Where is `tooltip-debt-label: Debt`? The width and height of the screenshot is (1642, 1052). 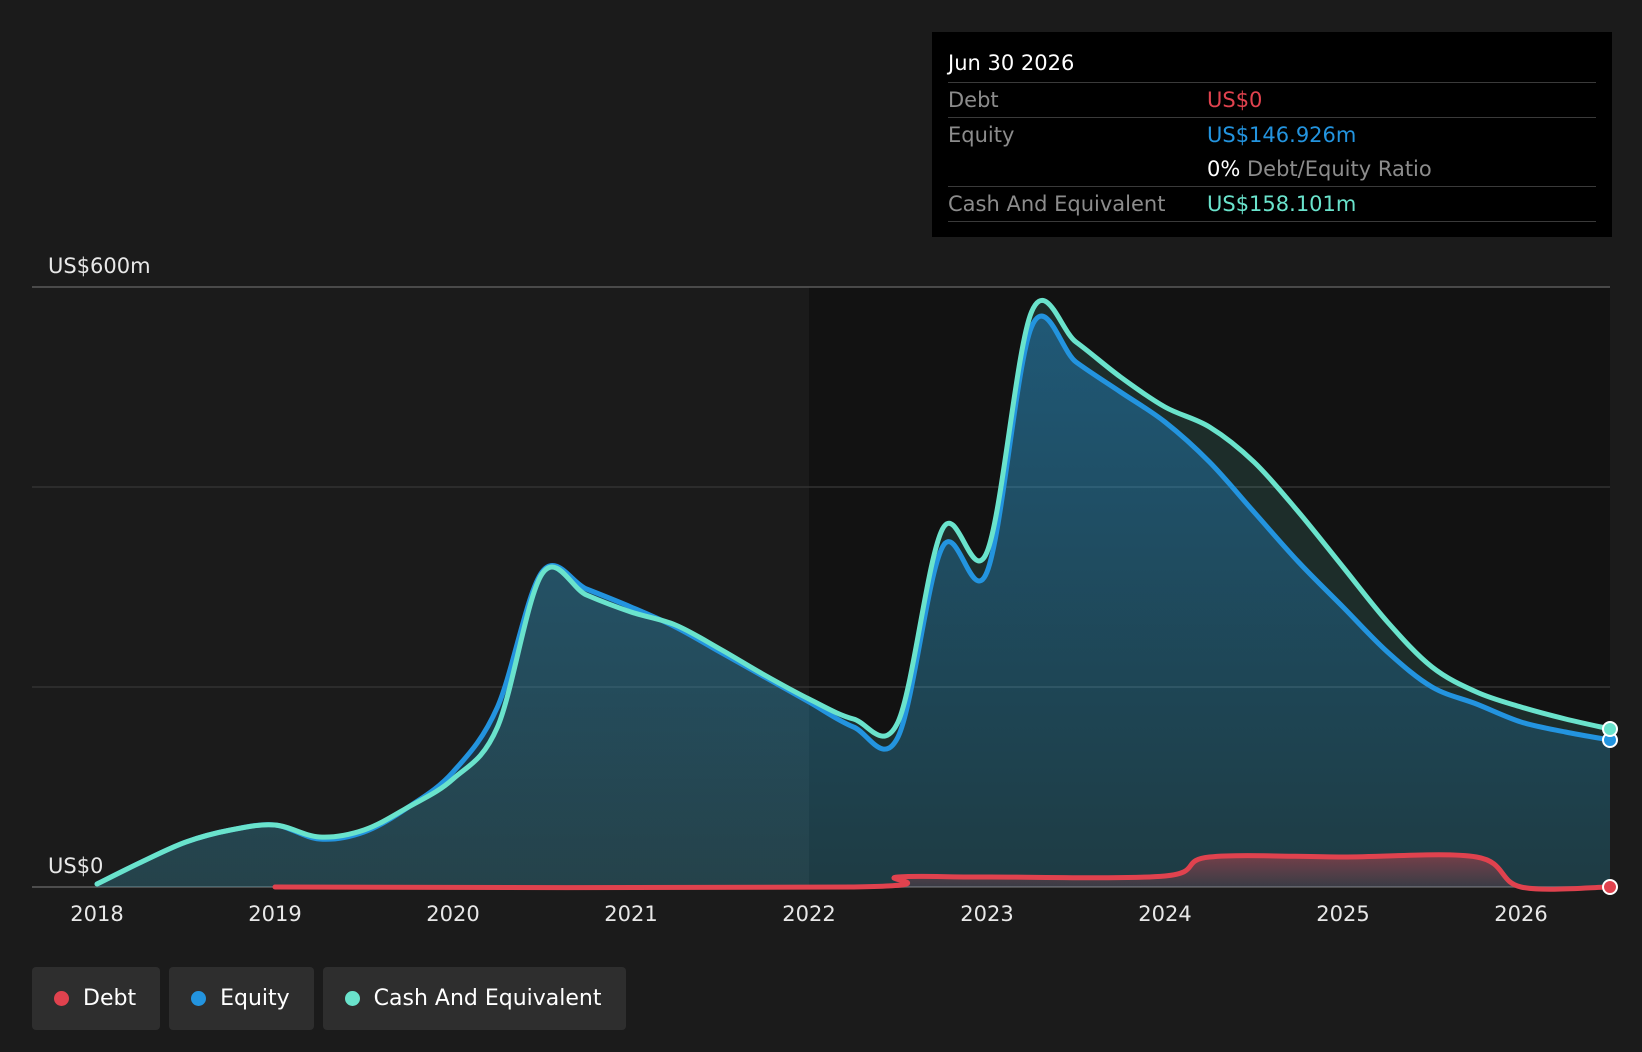 tooltip-debt-label: Debt is located at coordinates (973, 100).